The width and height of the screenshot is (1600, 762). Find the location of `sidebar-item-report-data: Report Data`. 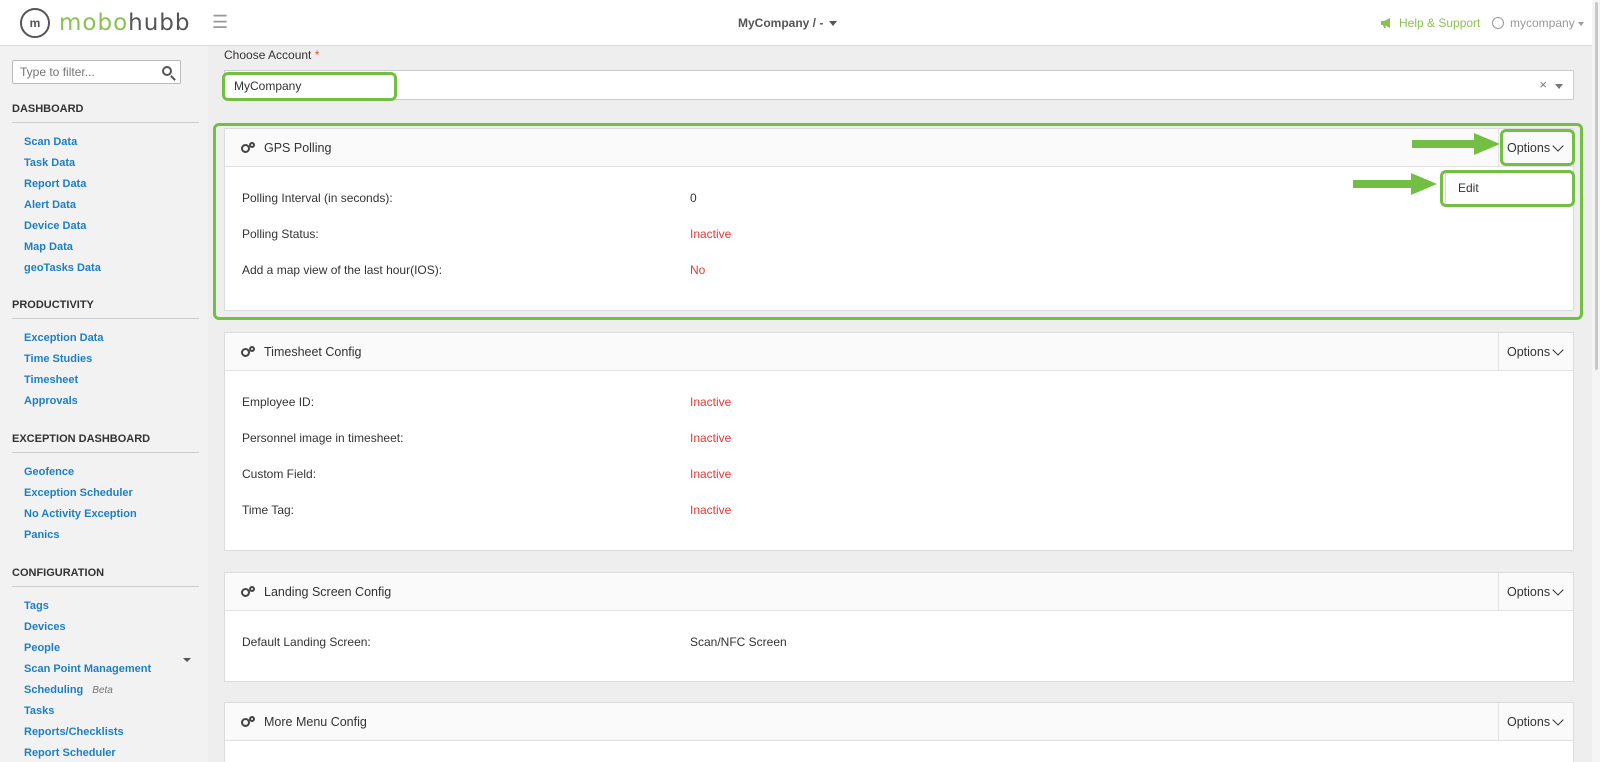

sidebar-item-report-data: Report Data is located at coordinates (55, 184).